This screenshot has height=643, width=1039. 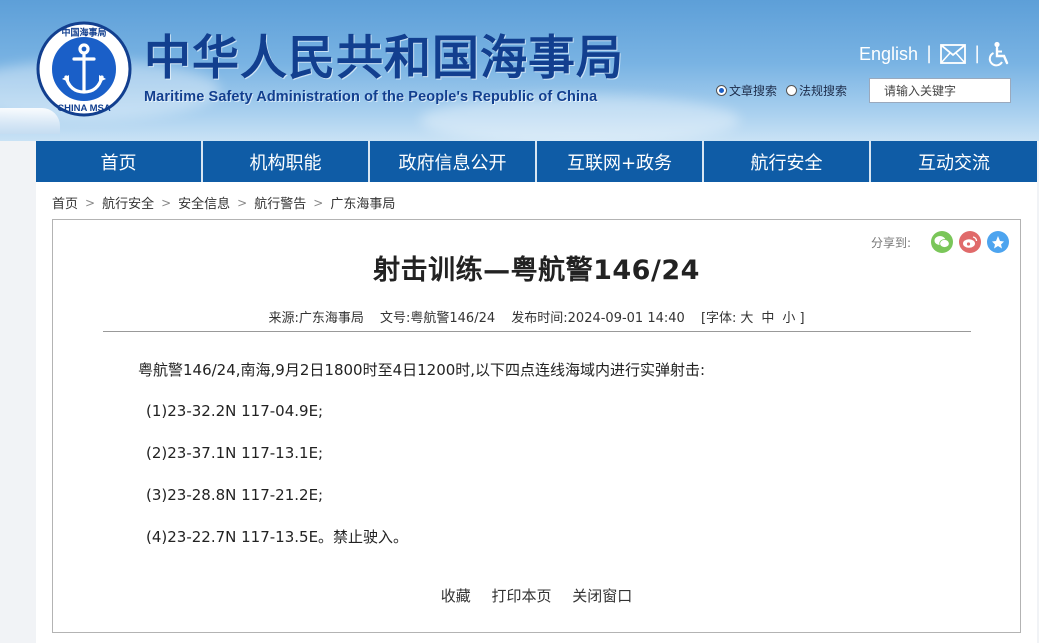 What do you see at coordinates (767, 318) in the screenshot?
I see `font-size-medium: 中` at bounding box center [767, 318].